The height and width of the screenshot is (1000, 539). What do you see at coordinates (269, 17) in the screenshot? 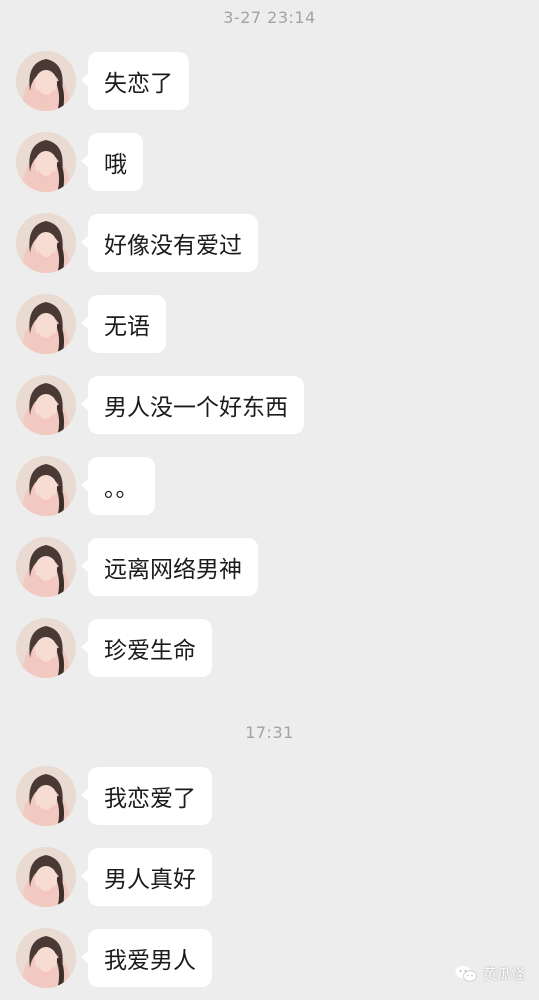
I see `timestamp: 3-27 23:14` at bounding box center [269, 17].